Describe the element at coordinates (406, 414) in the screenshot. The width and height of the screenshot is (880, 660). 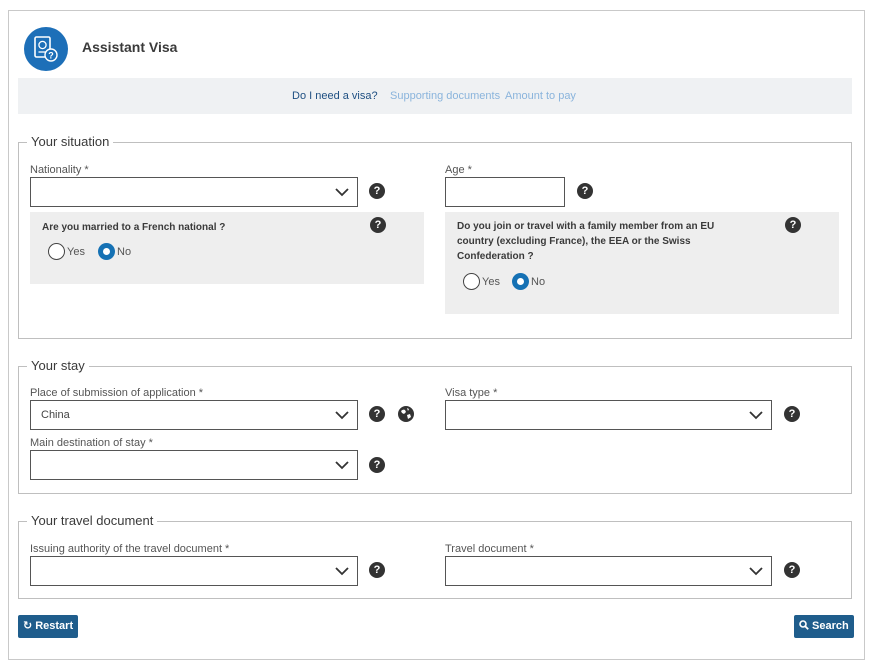
I see `globe-icon` at that location.